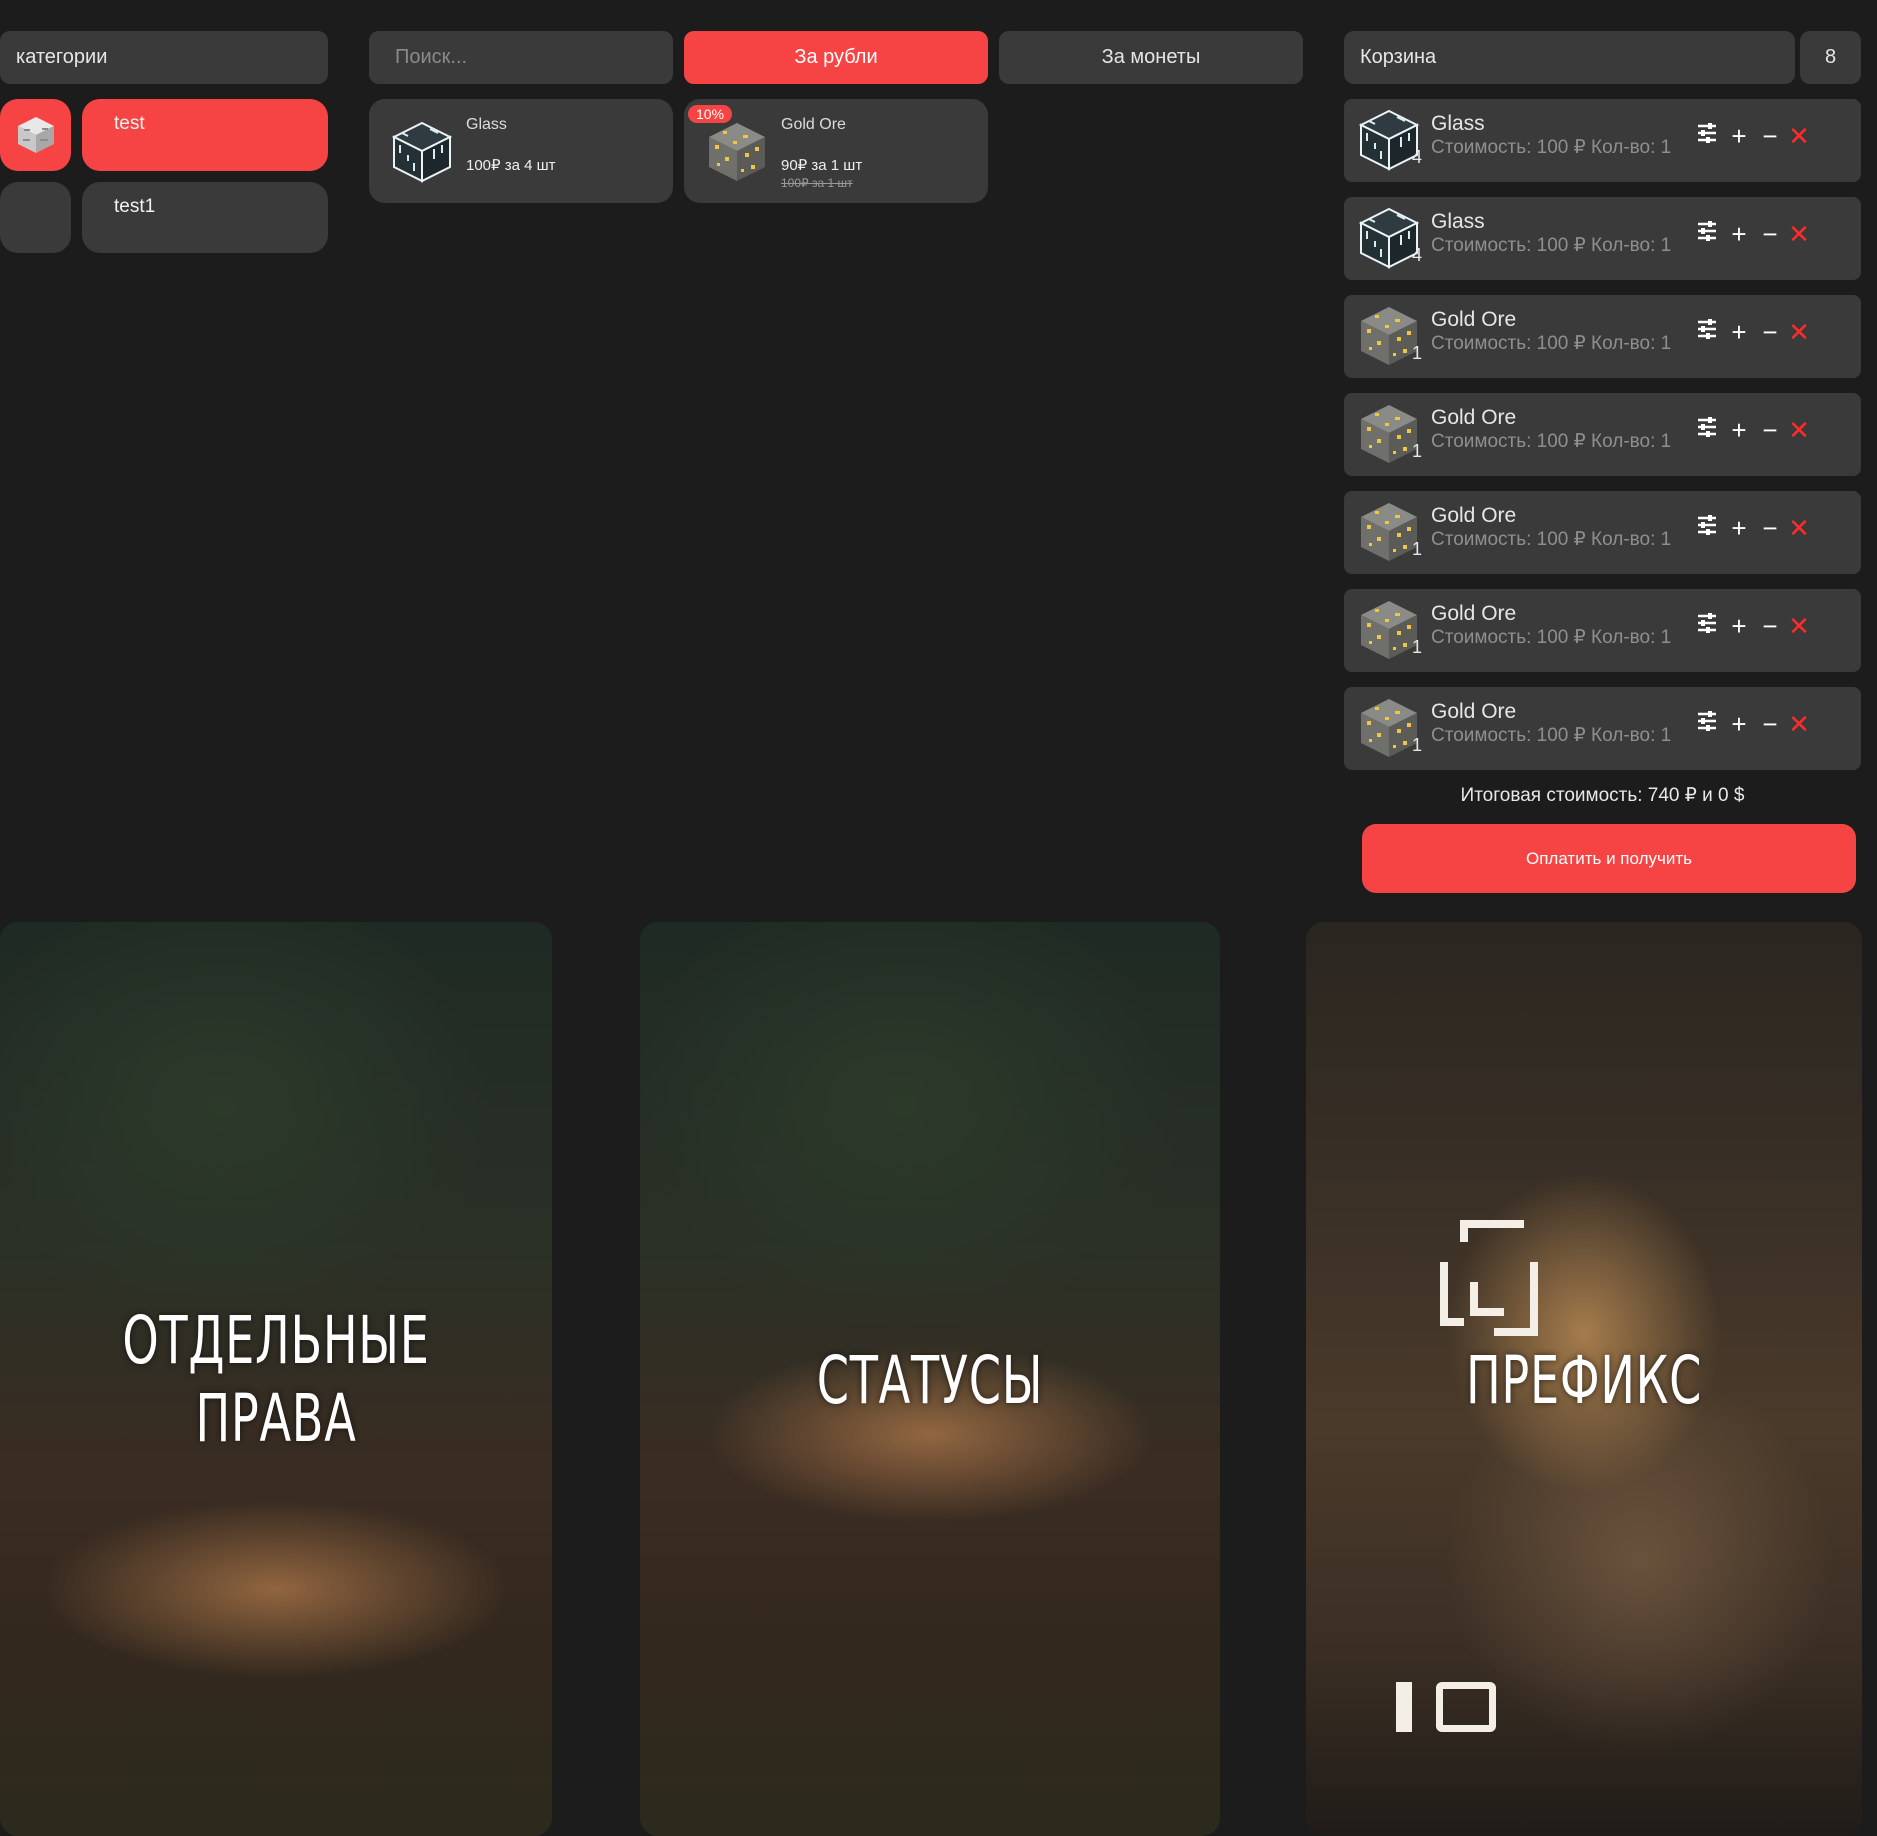  Describe the element at coordinates (836, 151) in the screenshot. I see `product-card-gold-ore: 10% Gold Ore 90₽ за 1 шт 100₽ за 1 шт` at that location.